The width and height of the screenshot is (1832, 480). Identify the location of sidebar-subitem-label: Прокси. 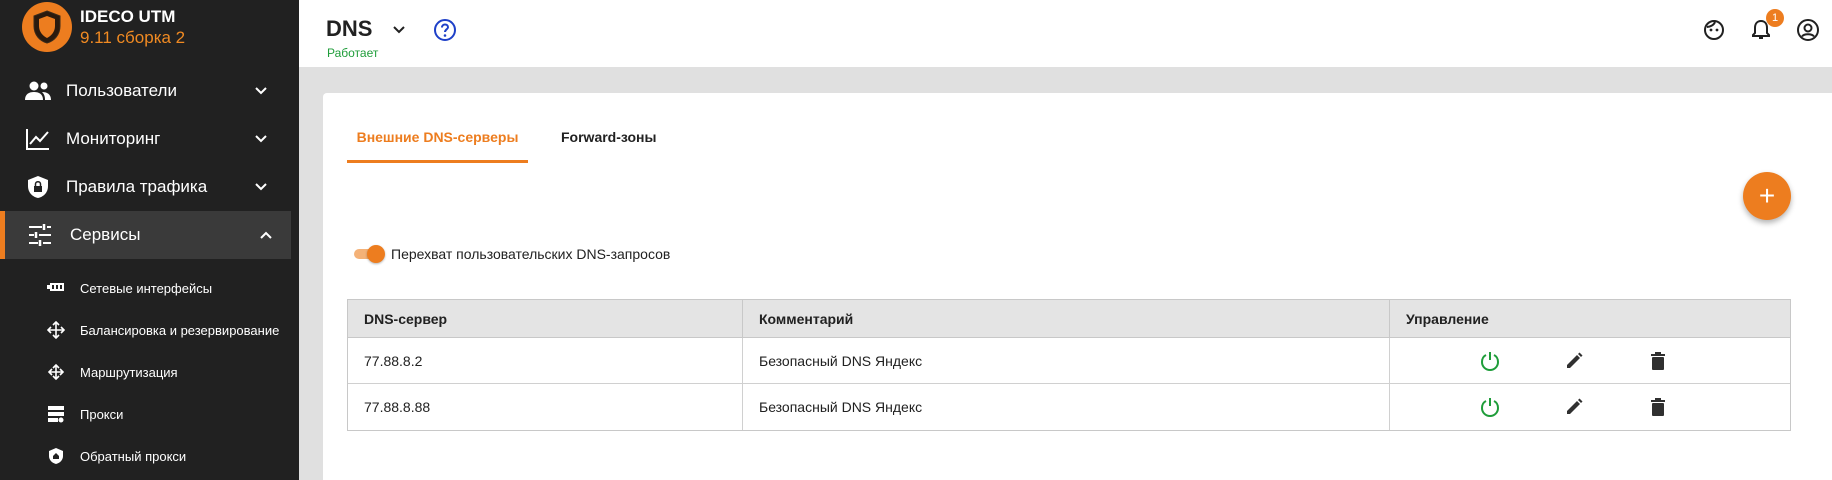
(102, 414).